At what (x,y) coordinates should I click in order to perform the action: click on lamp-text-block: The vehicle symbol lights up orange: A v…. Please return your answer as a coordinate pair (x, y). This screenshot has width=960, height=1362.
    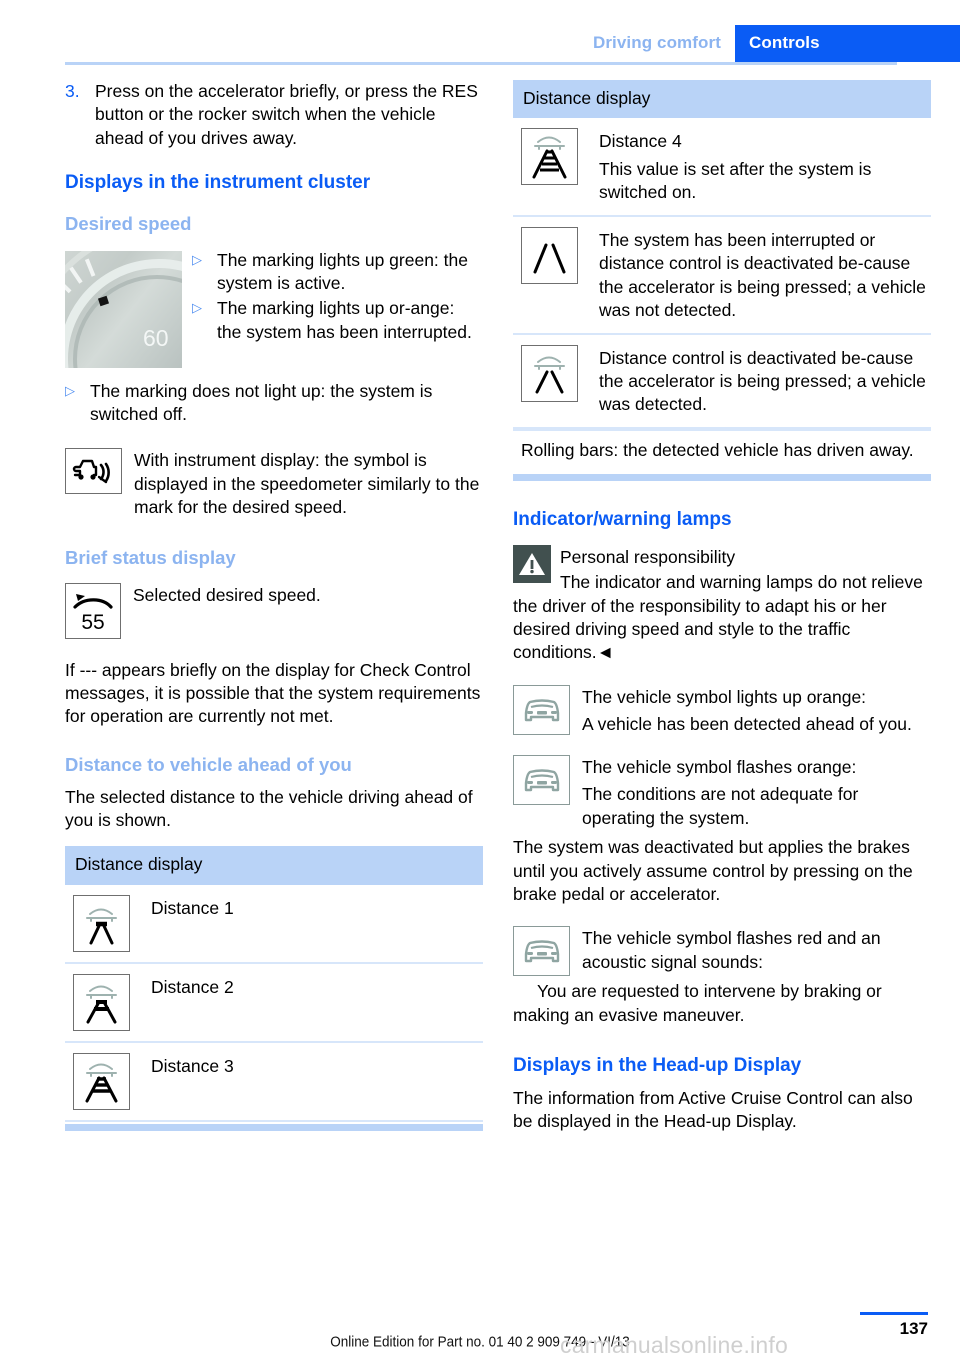
    Looking at the image, I should click on (756, 711).